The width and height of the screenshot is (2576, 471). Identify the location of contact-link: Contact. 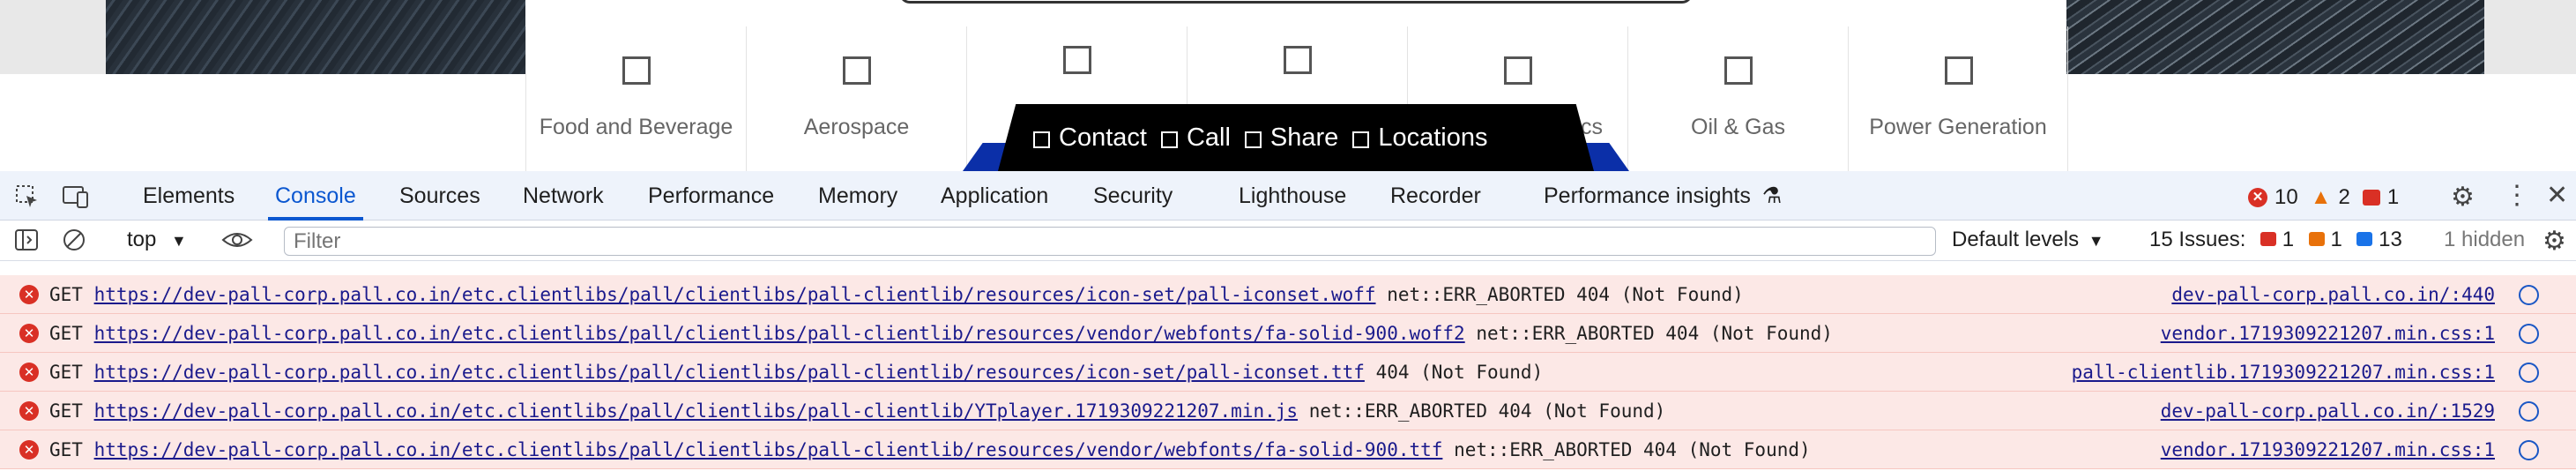
(1090, 138).